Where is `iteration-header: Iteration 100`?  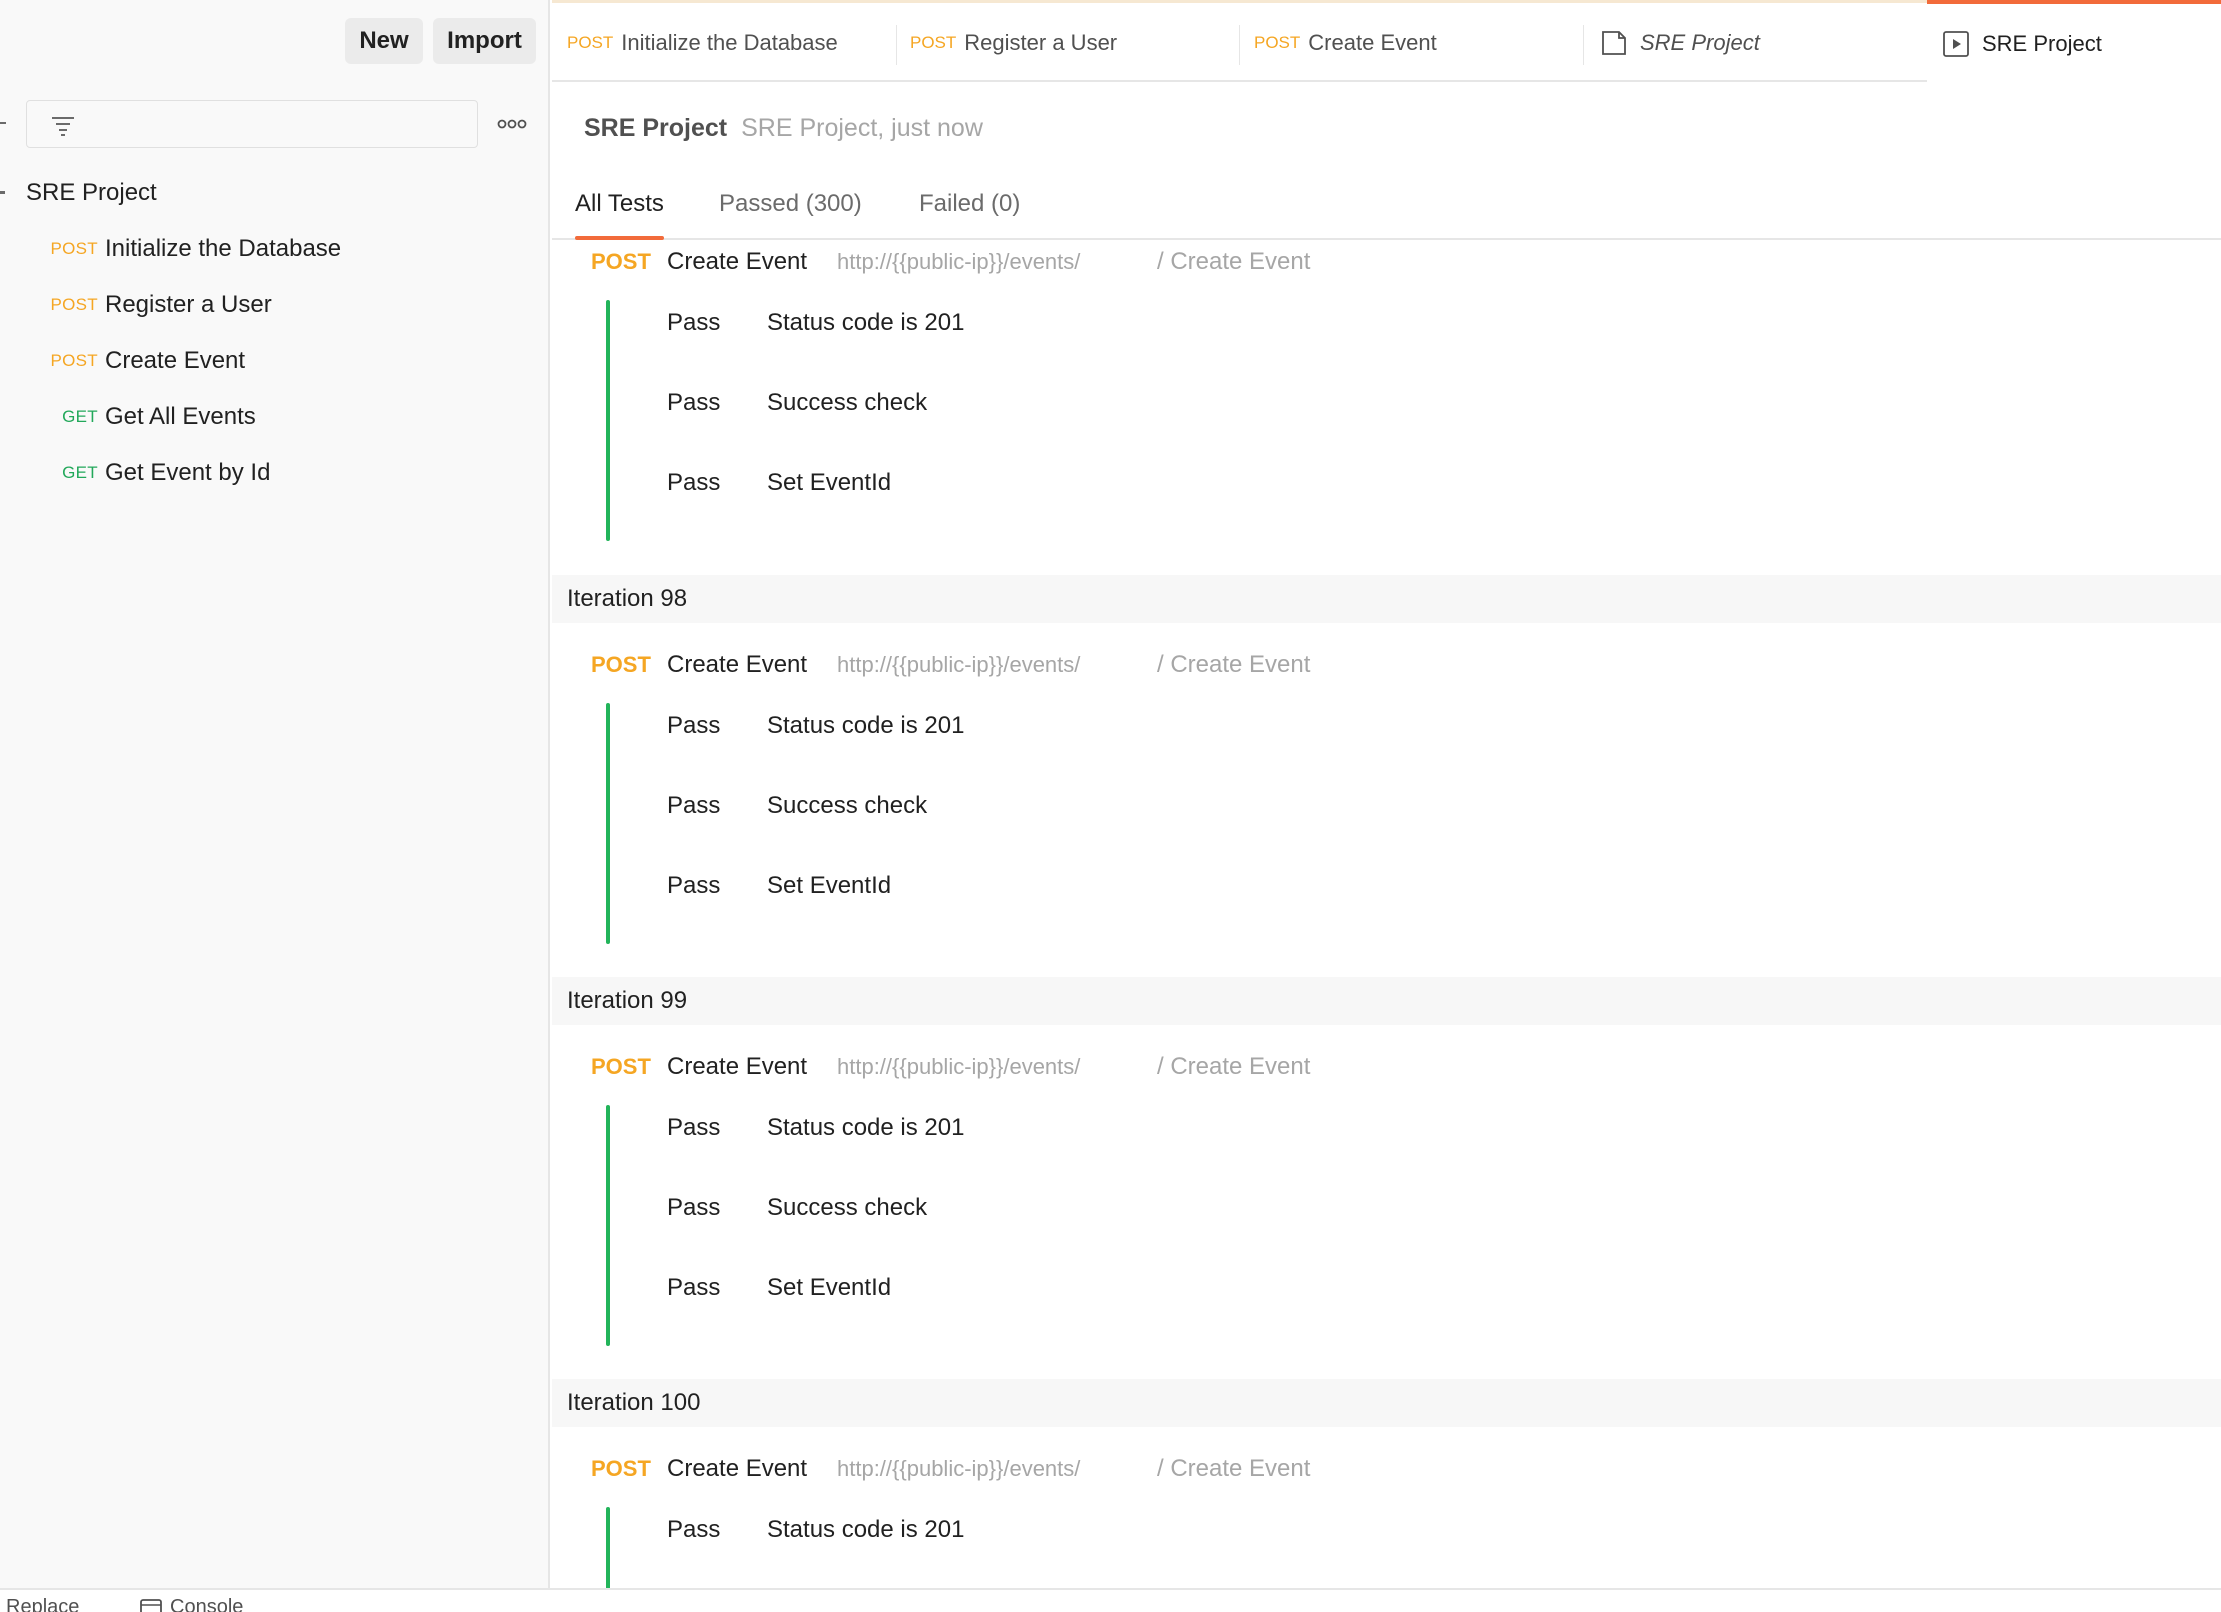
iteration-header: Iteration 100 is located at coordinates (1386, 1403).